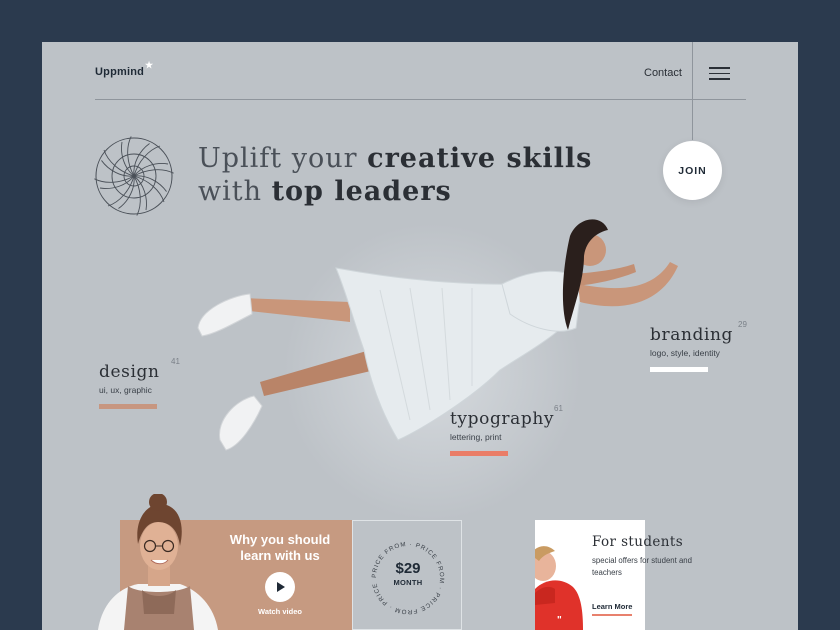 Image resolution: width=840 pixels, height=630 pixels. What do you see at coordinates (408, 568) in the screenshot?
I see `price-amount: $29` at bounding box center [408, 568].